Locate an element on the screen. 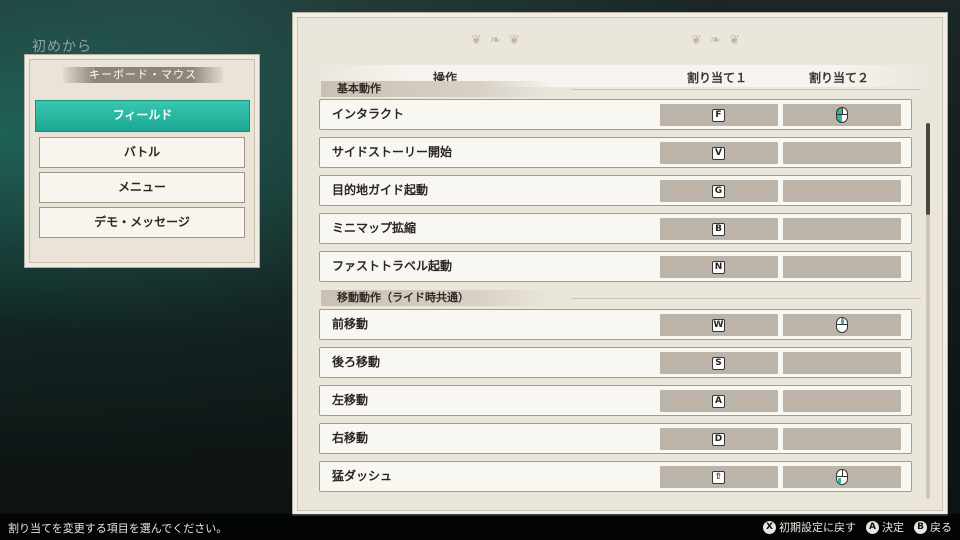 This screenshot has width=960, height=540. key-cap: F is located at coordinates (718, 115).